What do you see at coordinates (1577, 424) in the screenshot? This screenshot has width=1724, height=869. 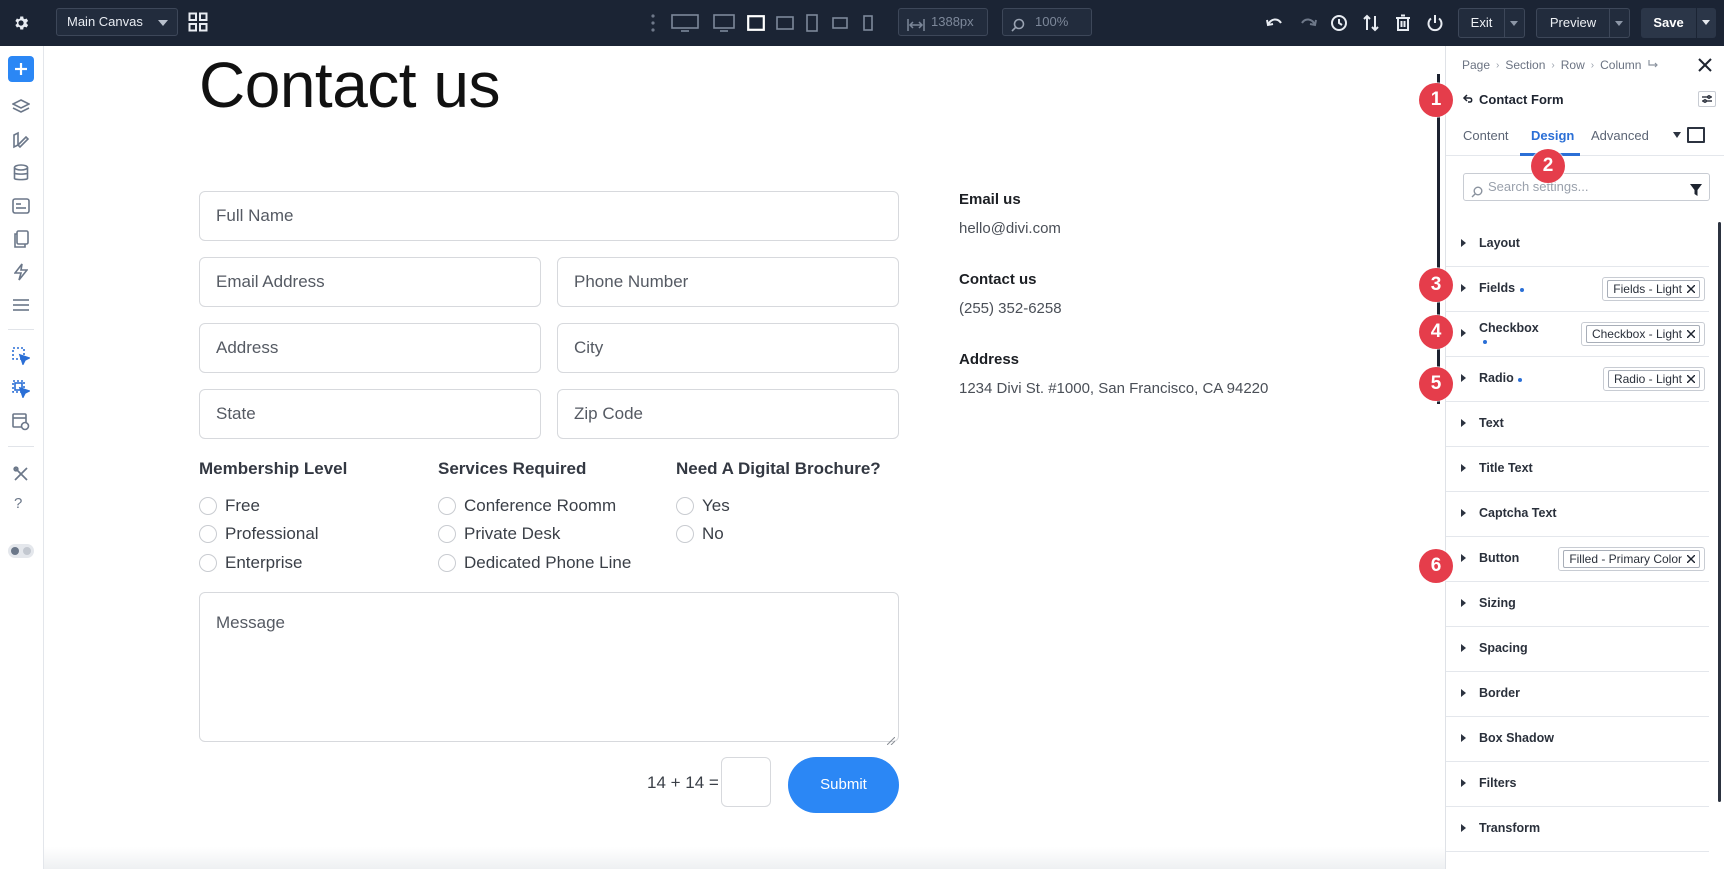 I see `group-text: Text` at bounding box center [1577, 424].